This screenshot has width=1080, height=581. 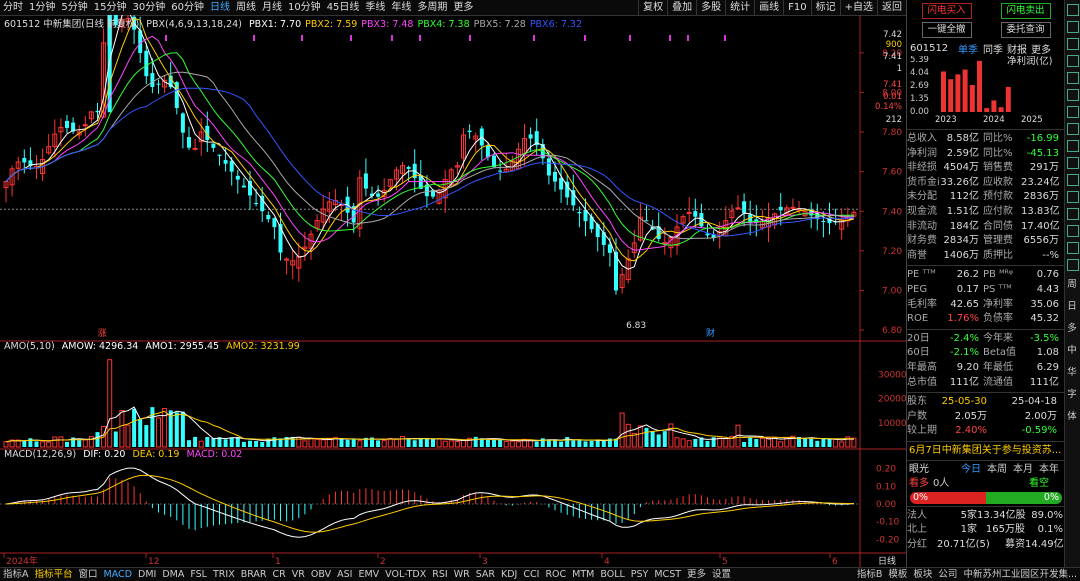 I want to click on eye-tab-year: 本年, so click(x=1049, y=470).